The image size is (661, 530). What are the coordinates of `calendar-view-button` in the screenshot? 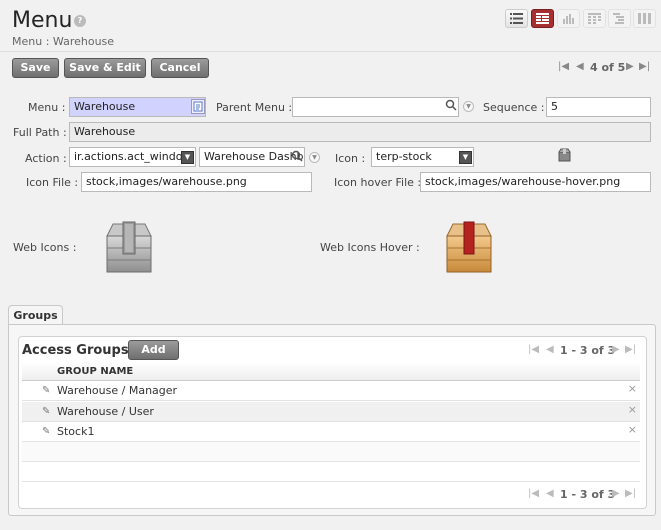 It's located at (594, 18).